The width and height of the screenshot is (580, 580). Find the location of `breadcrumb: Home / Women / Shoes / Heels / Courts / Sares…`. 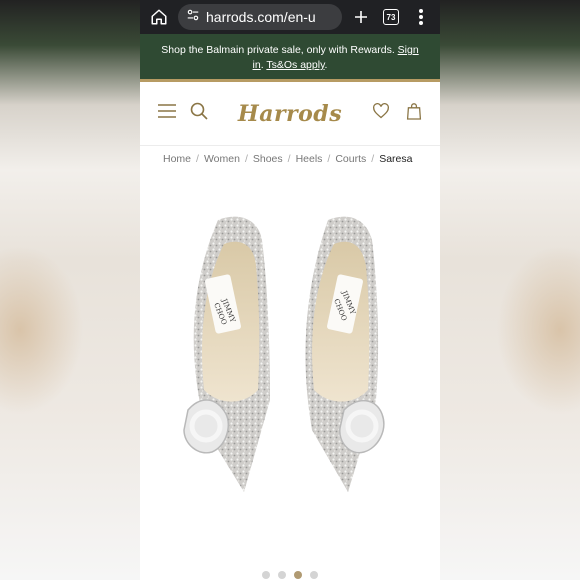

breadcrumb: Home / Women / Shoes / Heels / Courts / Sares… is located at coordinates (288, 159).